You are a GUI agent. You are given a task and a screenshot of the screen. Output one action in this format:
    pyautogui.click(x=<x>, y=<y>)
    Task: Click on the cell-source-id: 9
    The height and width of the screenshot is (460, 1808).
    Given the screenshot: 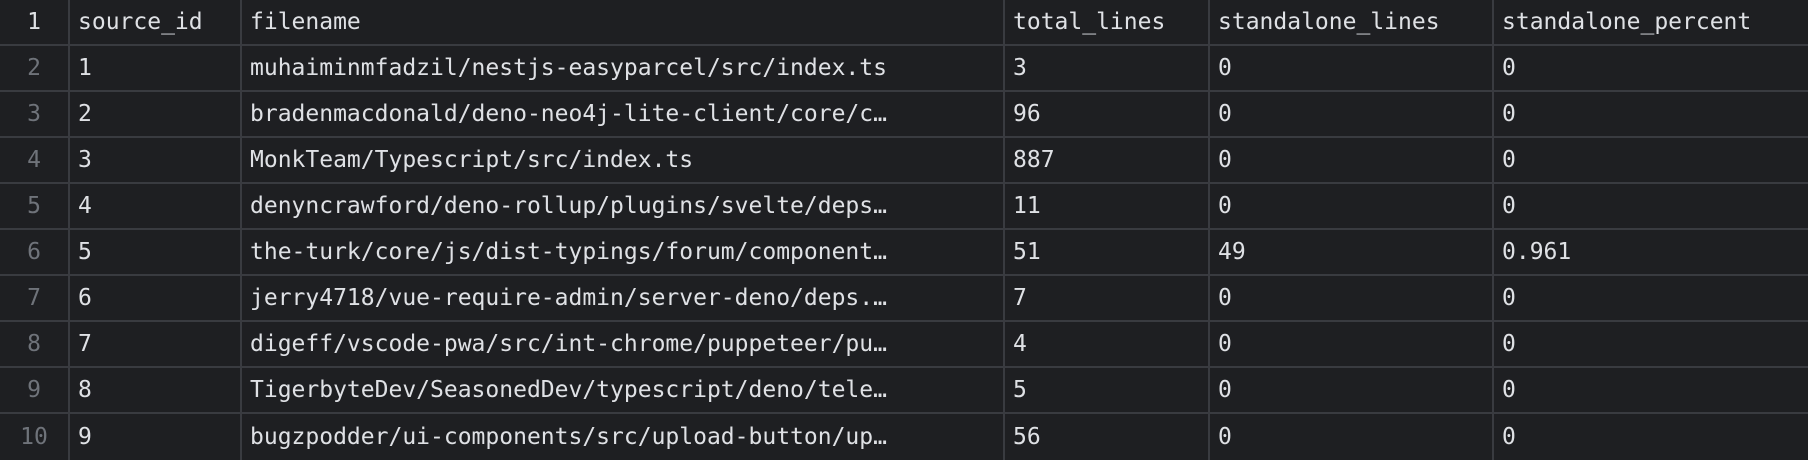 What is the action you would take?
    pyautogui.click(x=156, y=437)
    